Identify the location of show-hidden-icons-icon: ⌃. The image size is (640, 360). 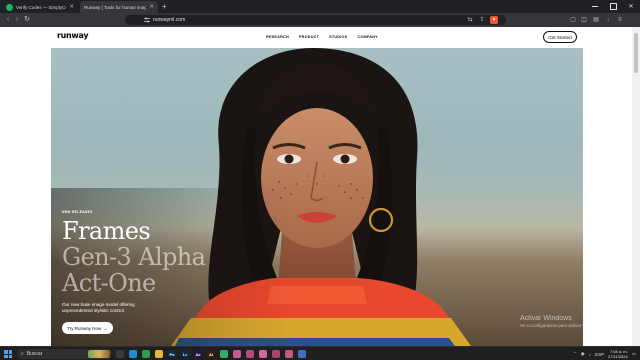
(575, 354).